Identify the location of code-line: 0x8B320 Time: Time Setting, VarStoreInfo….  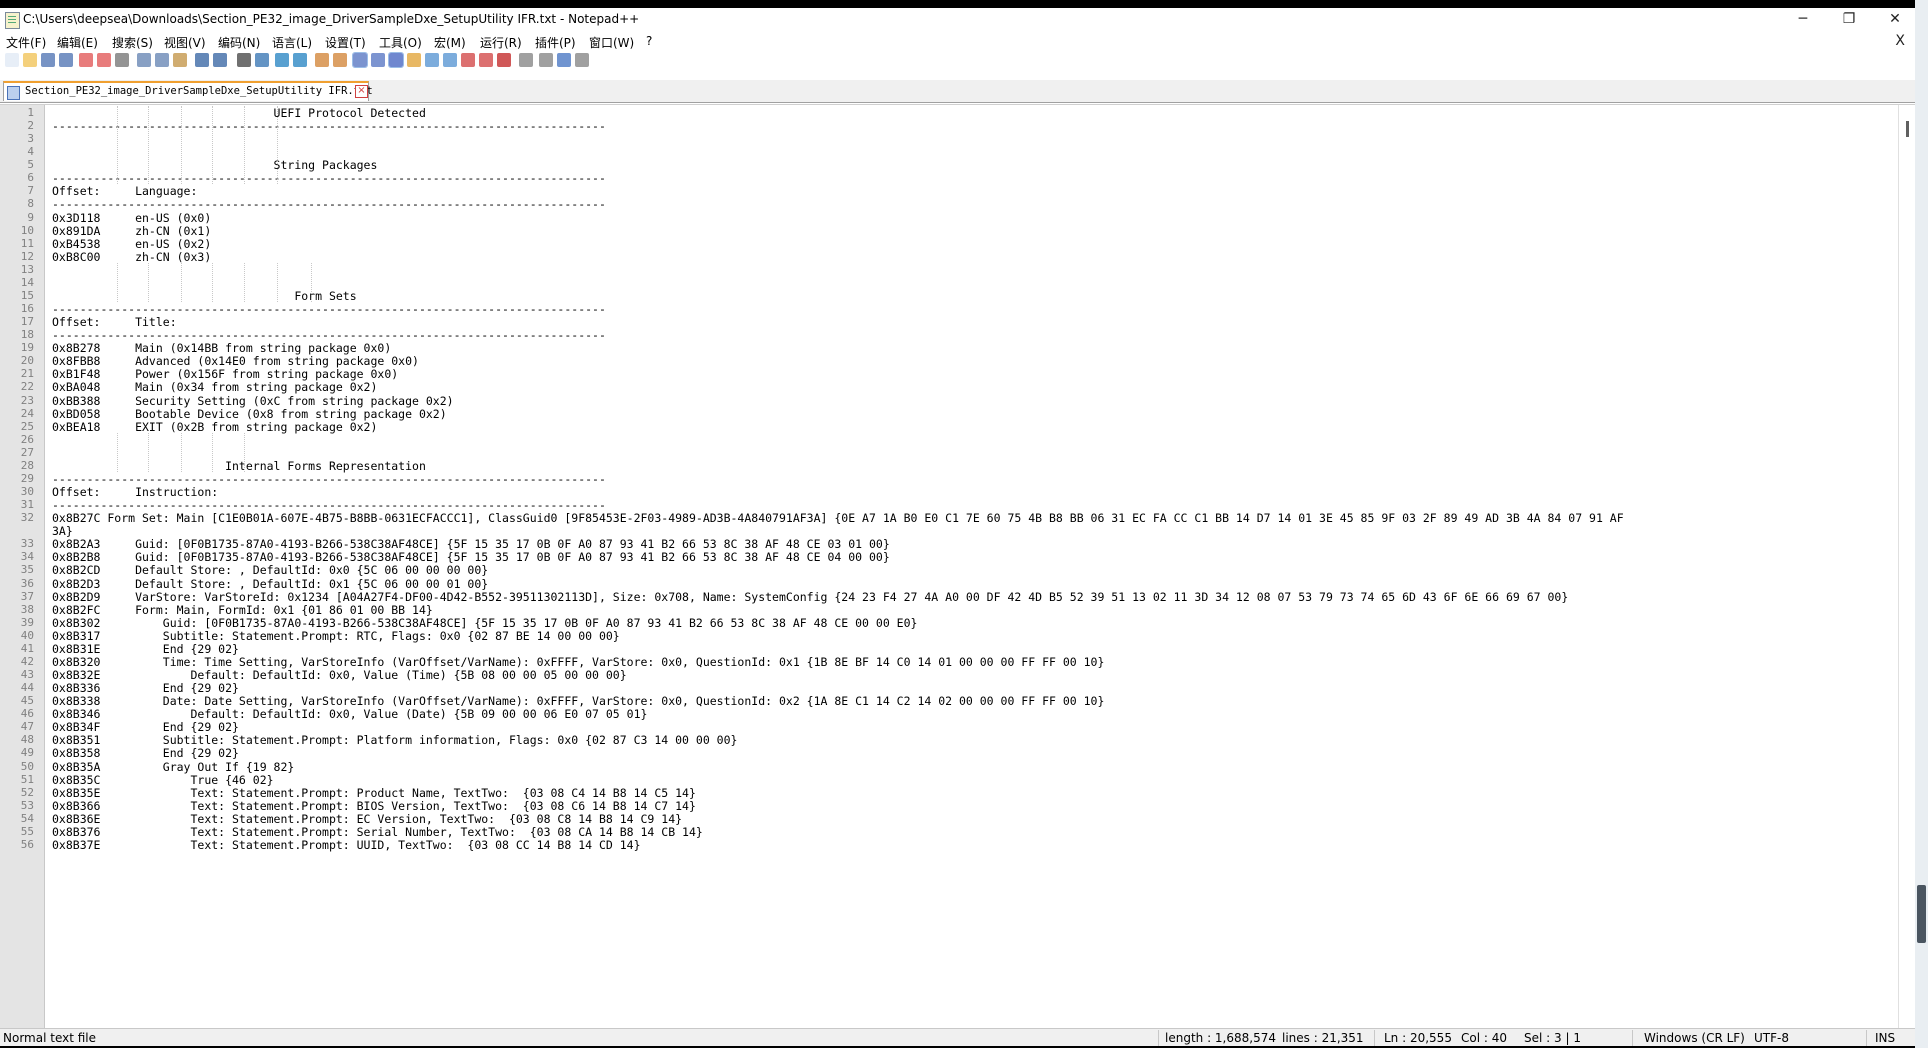
(969, 662).